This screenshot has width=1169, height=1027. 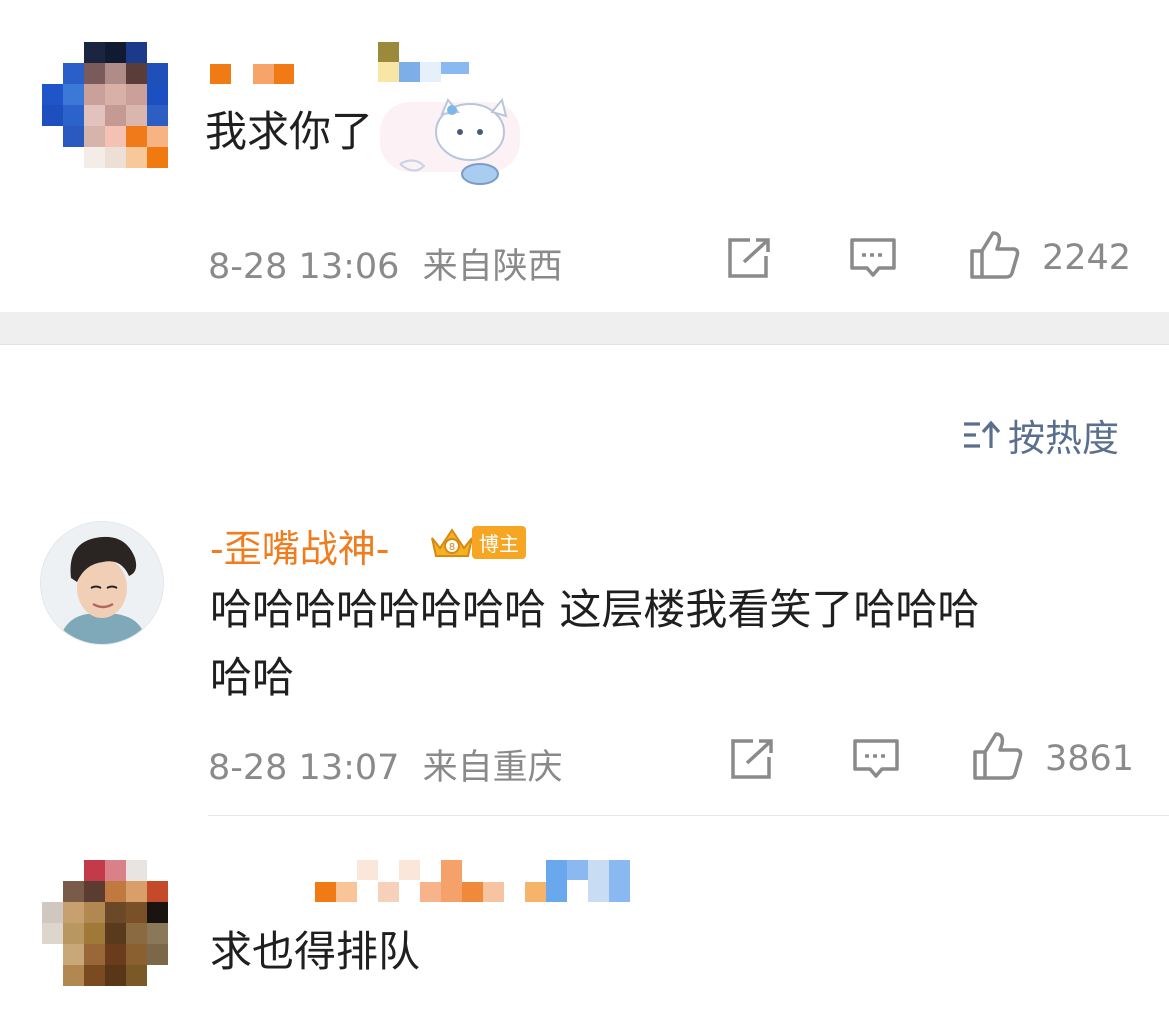 I want to click on author-badge: 8 博主, so click(x=477, y=542).